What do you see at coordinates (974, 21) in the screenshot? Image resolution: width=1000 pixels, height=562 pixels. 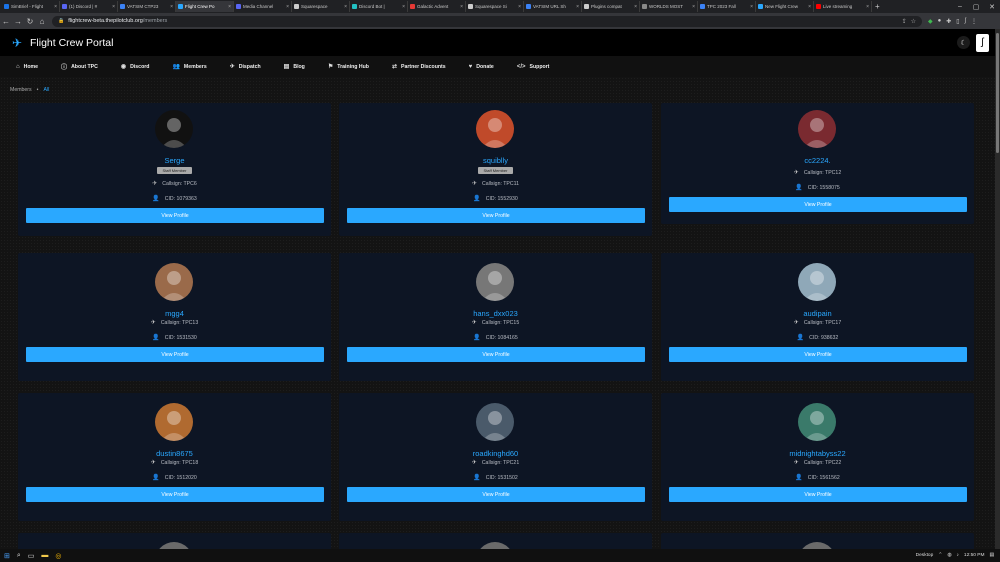 I see `menu-icon: ⋮` at bounding box center [974, 21].